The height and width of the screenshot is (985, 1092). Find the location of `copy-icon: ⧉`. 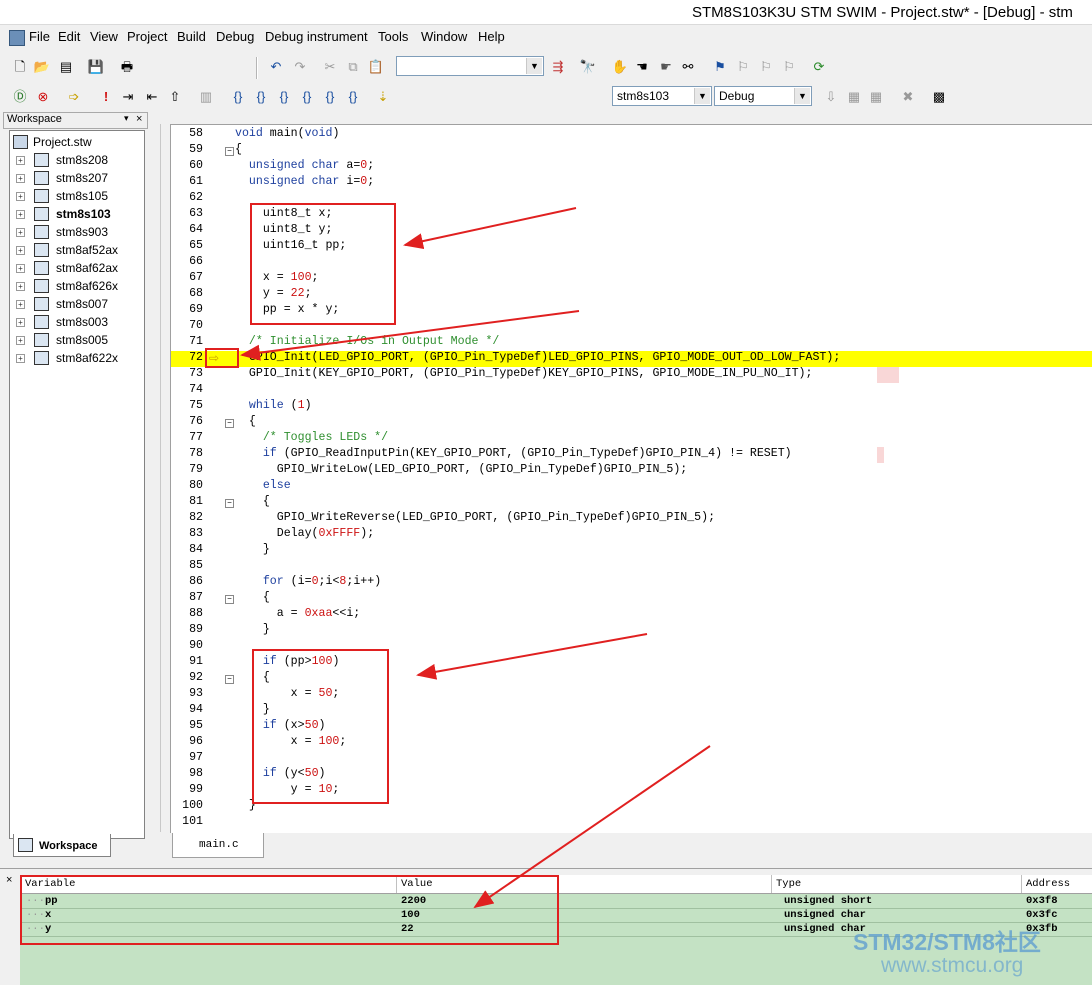

copy-icon: ⧉ is located at coordinates (353, 66).